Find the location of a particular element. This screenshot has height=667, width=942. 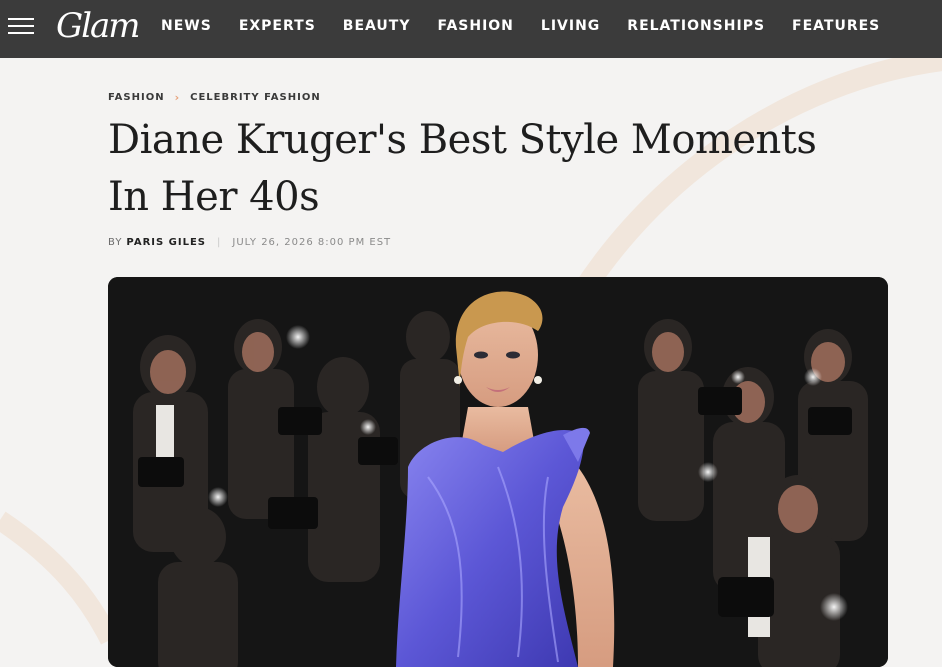

nav-item-experts: EXPERTS is located at coordinates (277, 26).